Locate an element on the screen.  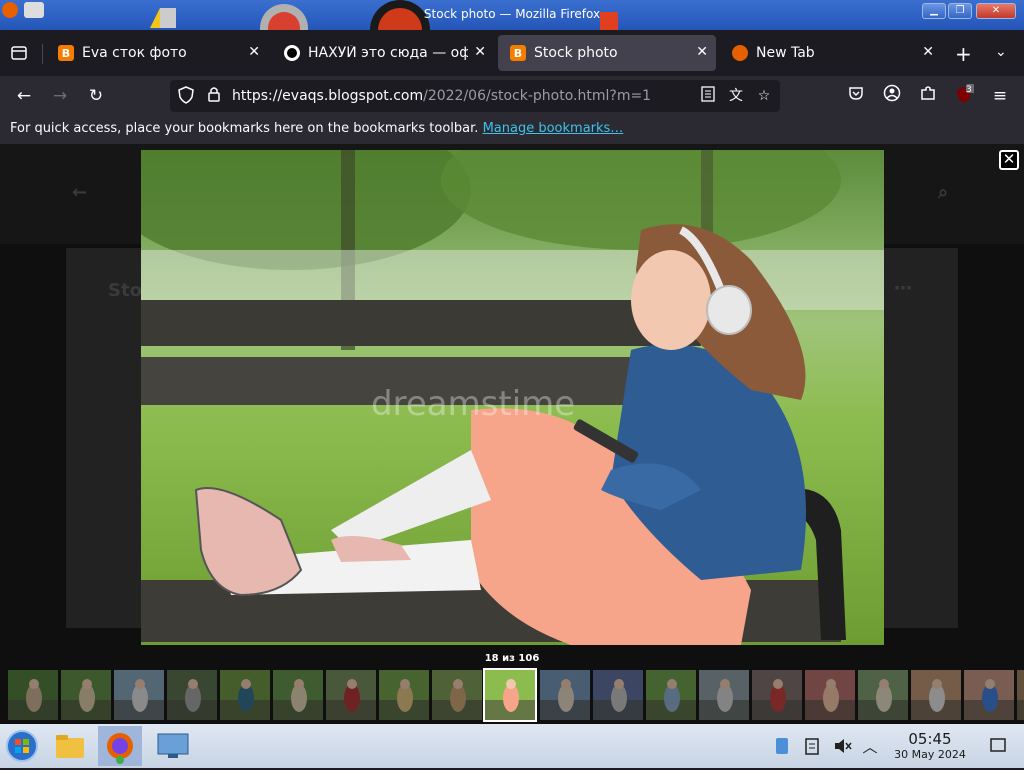
tray-expand-chevron-icon: ︿ is located at coordinates (870, 746).